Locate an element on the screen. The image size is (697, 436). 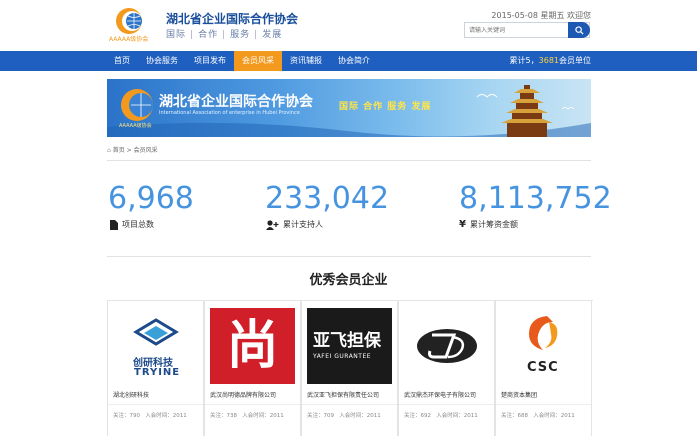
stat-label-text: 累计筹资金额 is located at coordinates (493, 224).